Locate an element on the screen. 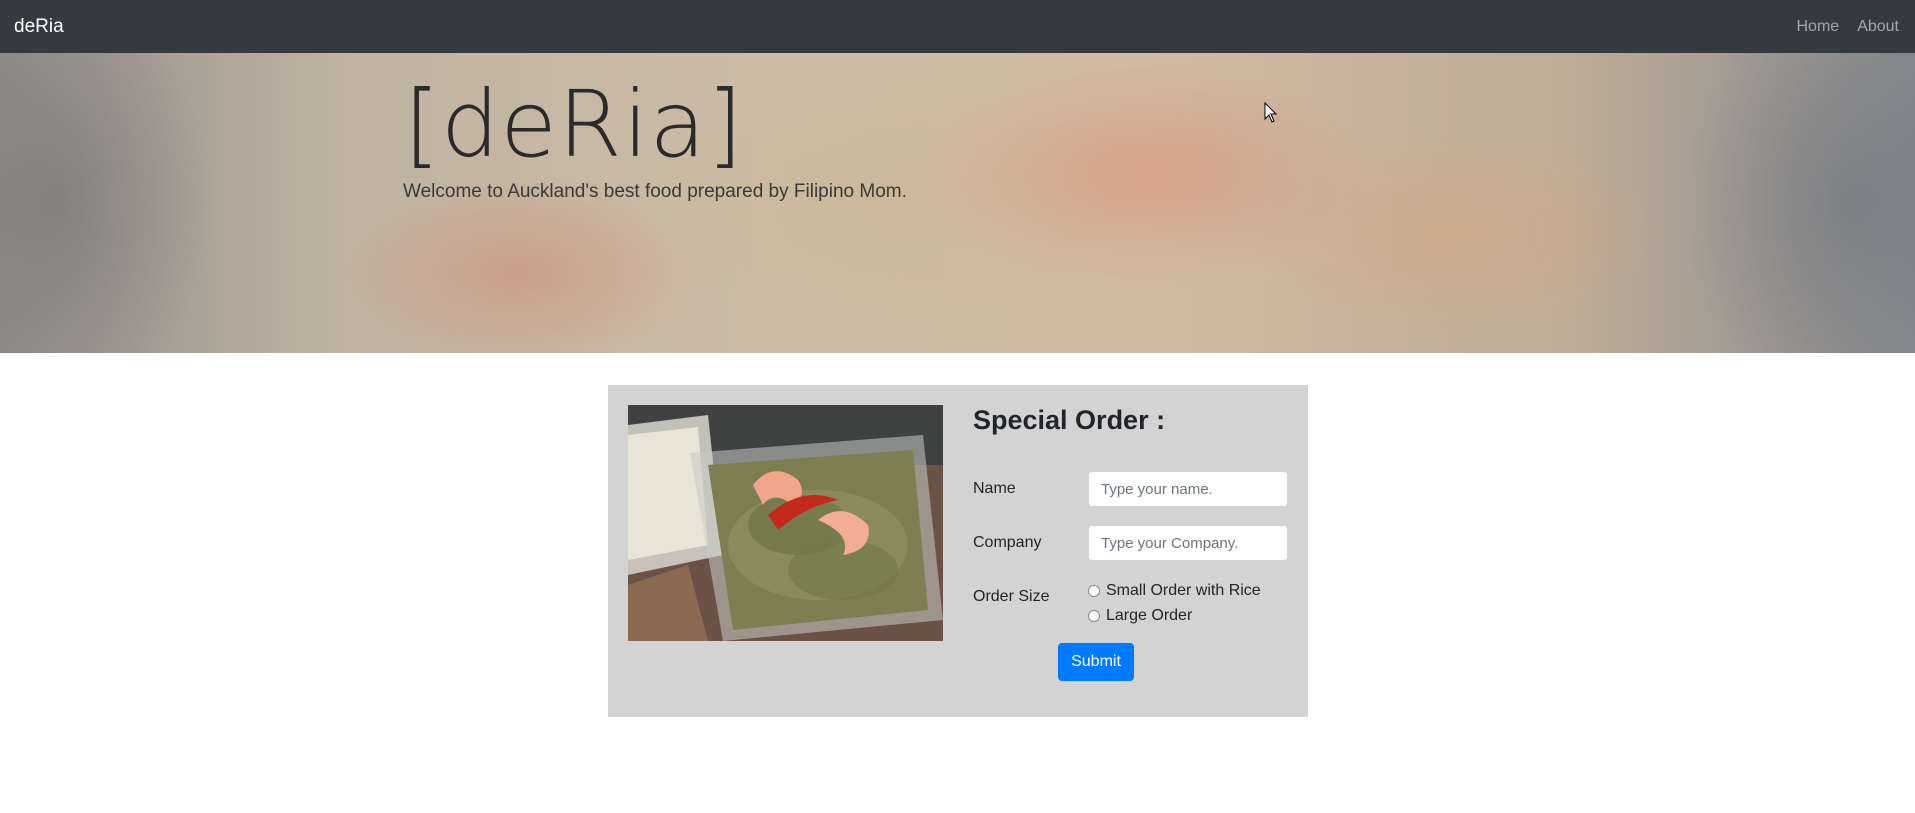 The width and height of the screenshot is (1915, 813). hero-title: [deRia] is located at coordinates (574, 124).